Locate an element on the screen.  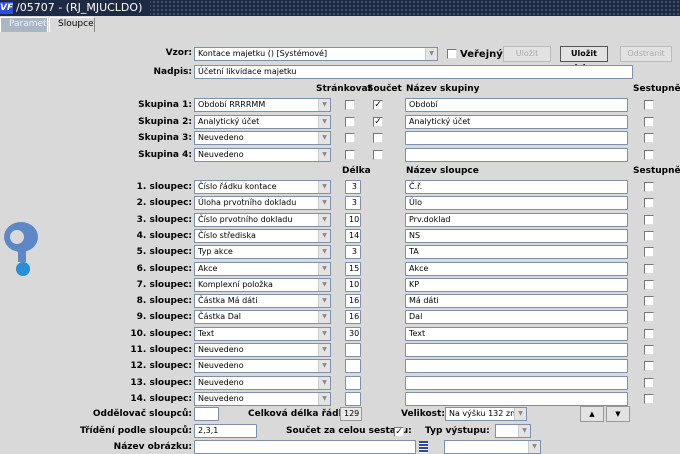
group-select: Analytický účet ▼ is located at coordinates (262, 121).